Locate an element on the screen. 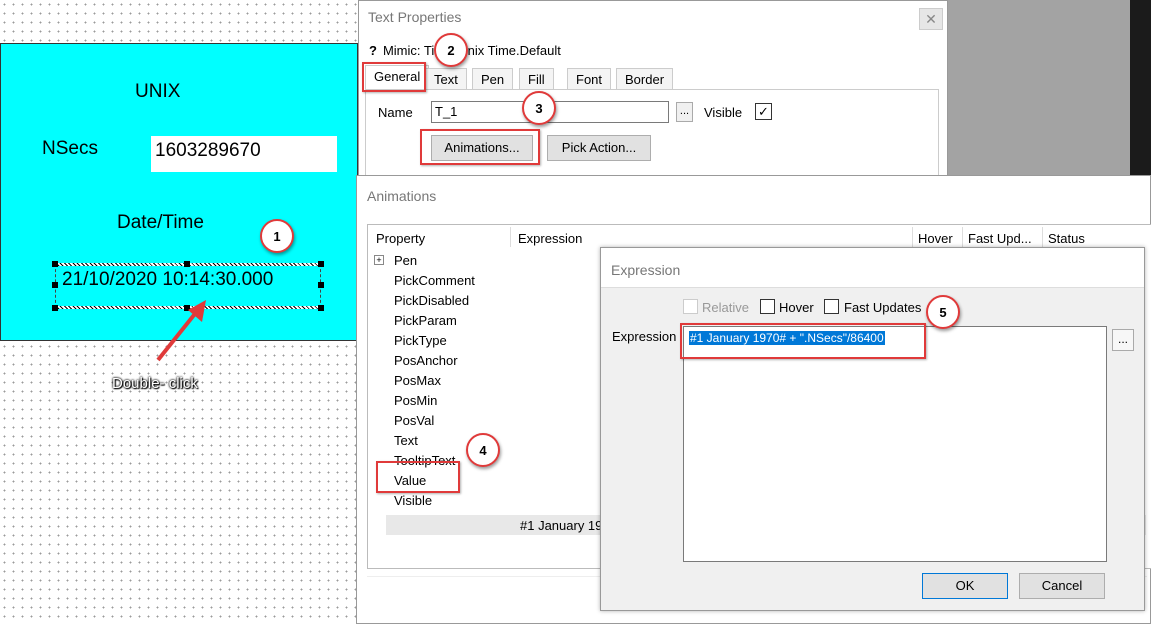 Image resolution: width=1151 pixels, height=624 pixels. relative-checkbox is located at coordinates (690, 306).